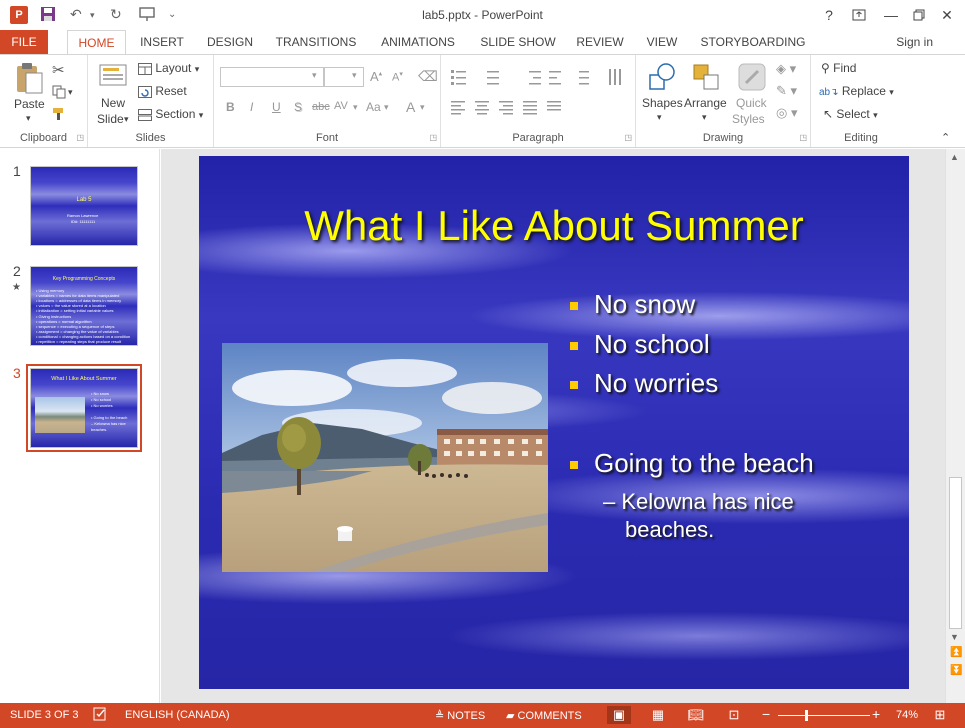 This screenshot has width=965, height=728. Describe the element at coordinates (766, 714) in the screenshot. I see `zoom-out-button: −` at that location.